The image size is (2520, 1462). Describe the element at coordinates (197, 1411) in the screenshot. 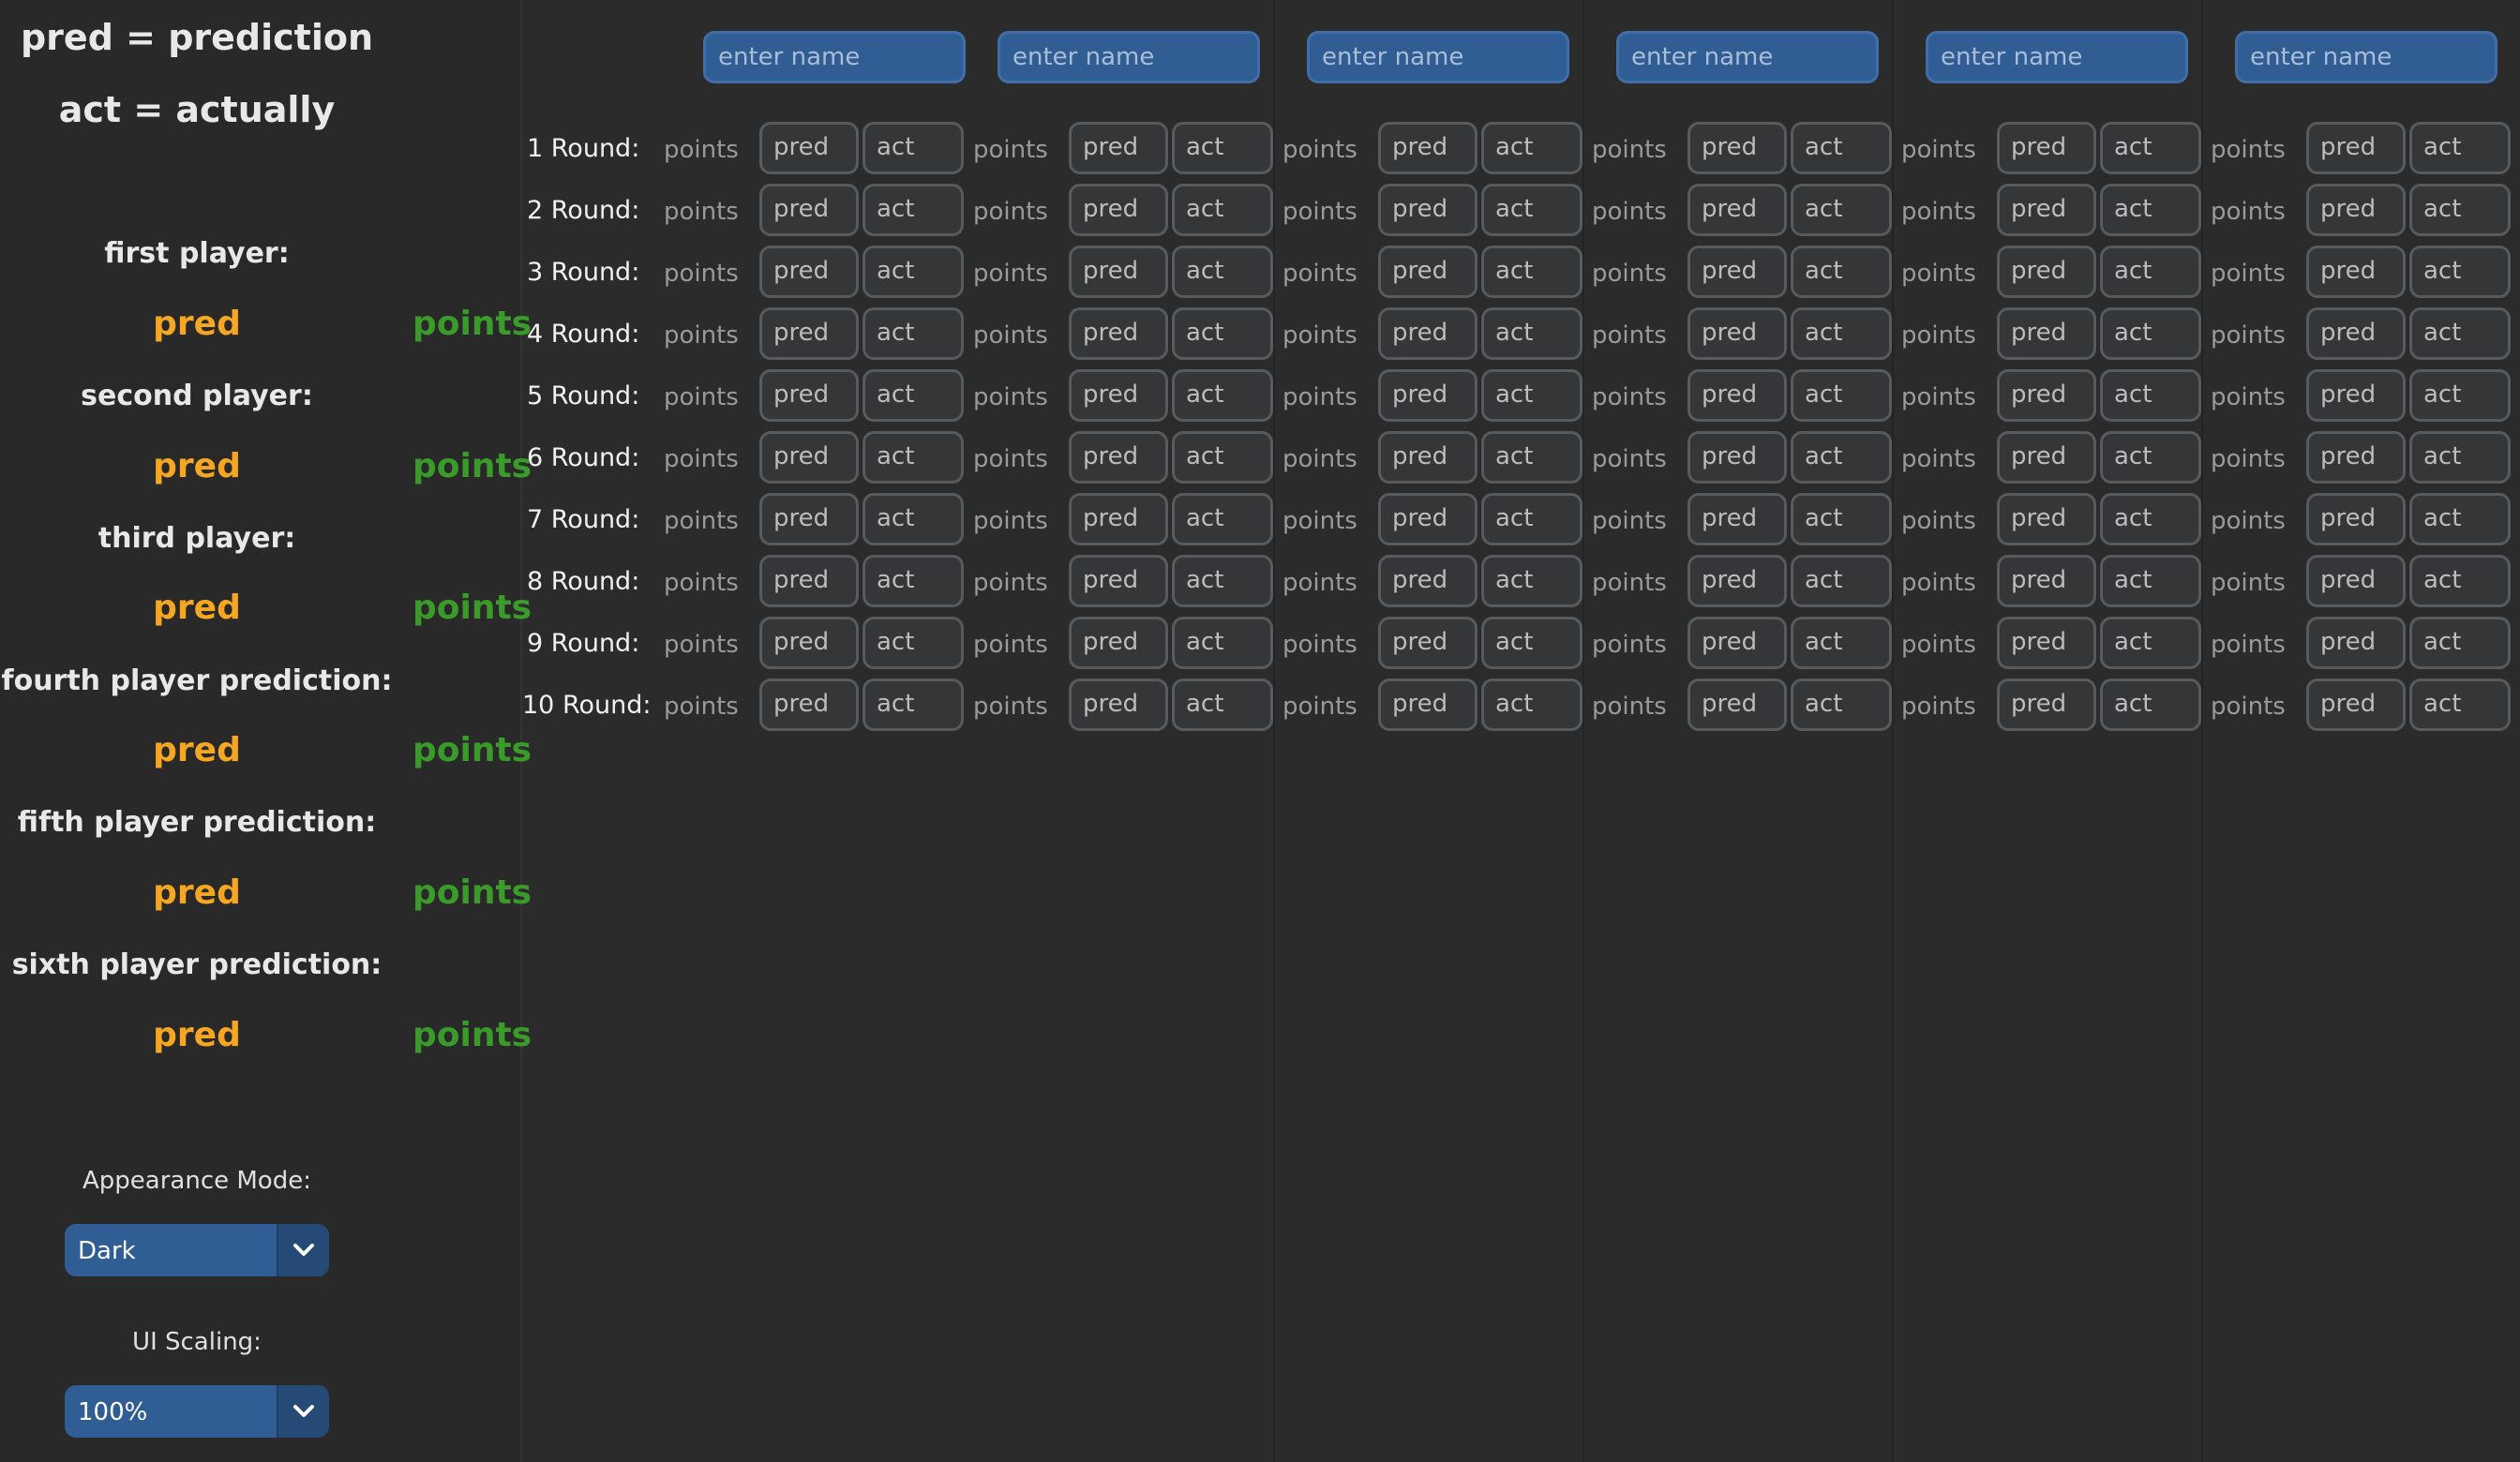

I see `ui-scaling-dropdown: 100%` at that location.